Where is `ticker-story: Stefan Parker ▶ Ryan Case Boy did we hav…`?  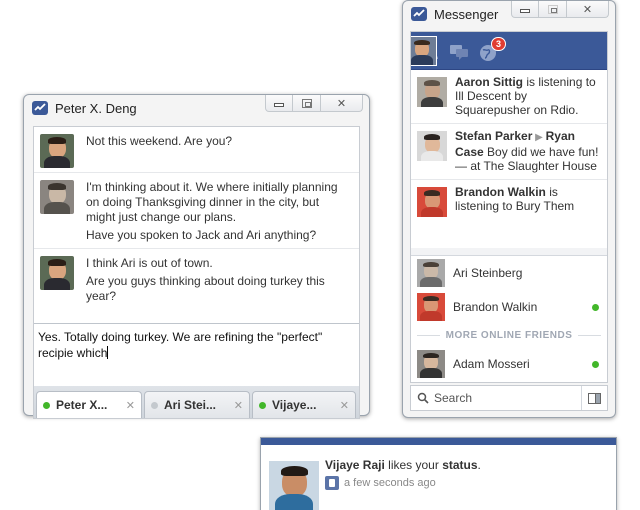
ticker-story: Stefan Parker ▶ Ryan Case Boy did we hav… is located at coordinates (509, 152).